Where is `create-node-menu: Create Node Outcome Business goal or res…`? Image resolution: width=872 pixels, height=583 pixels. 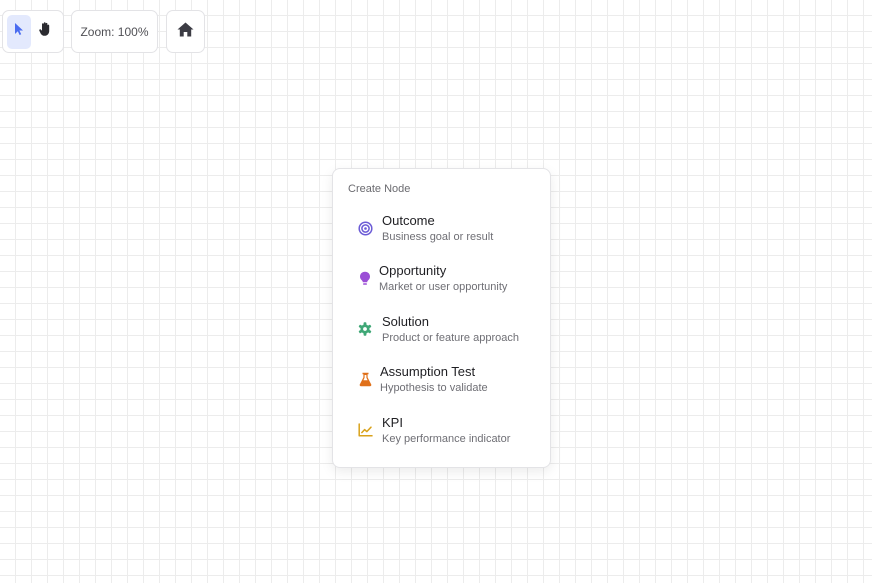 create-node-menu: Create Node Outcome Business goal or res… is located at coordinates (441, 318).